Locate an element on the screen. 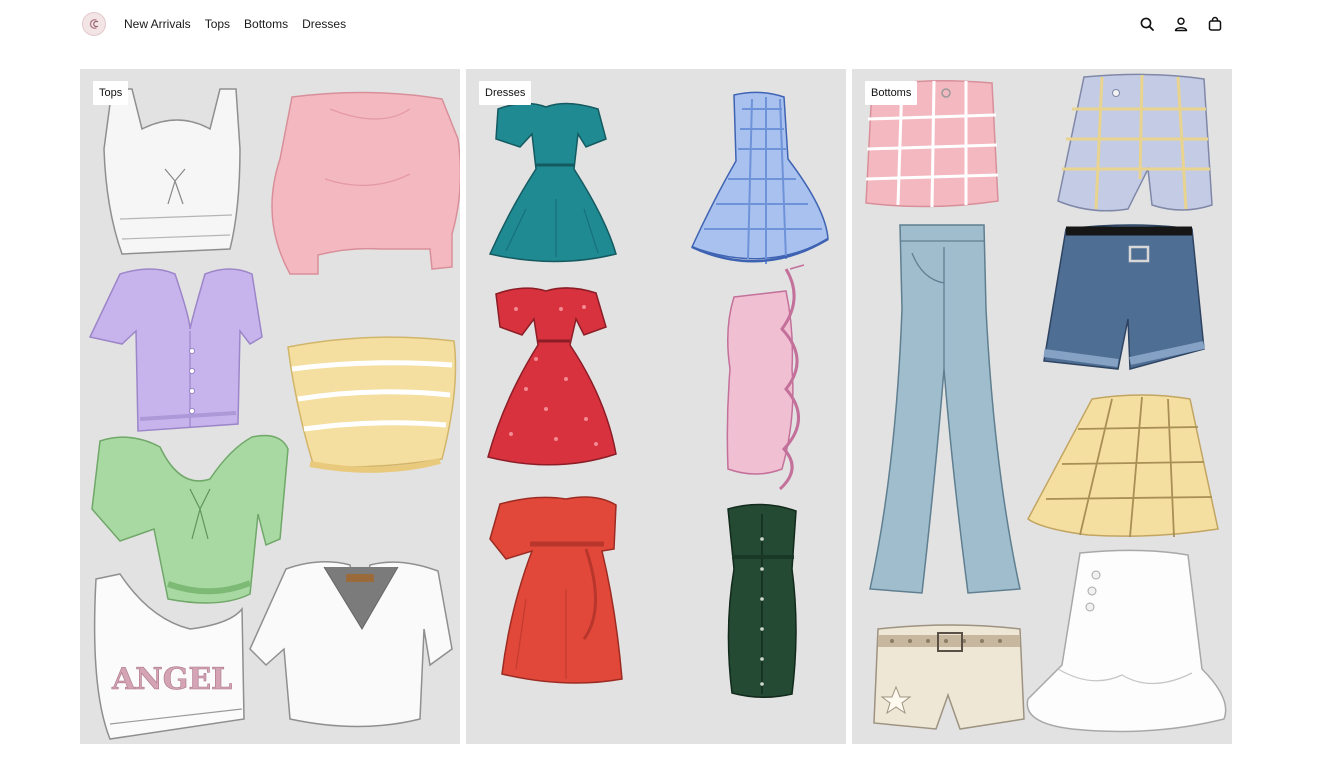  light-wash-flare-jeans is located at coordinates (945, 409).